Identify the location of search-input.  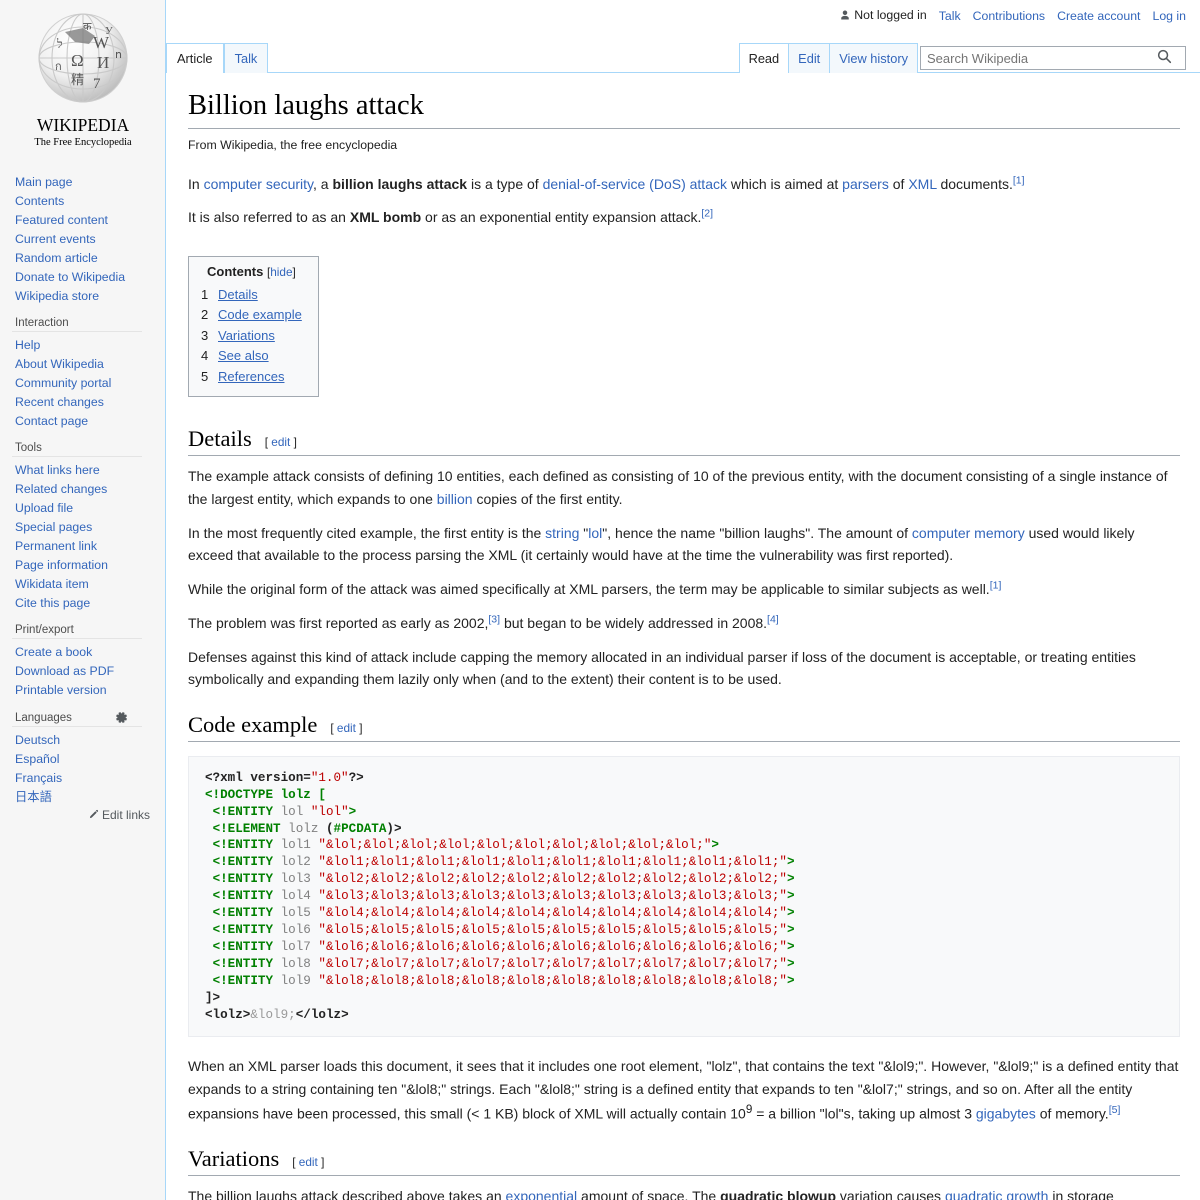
(1035, 58).